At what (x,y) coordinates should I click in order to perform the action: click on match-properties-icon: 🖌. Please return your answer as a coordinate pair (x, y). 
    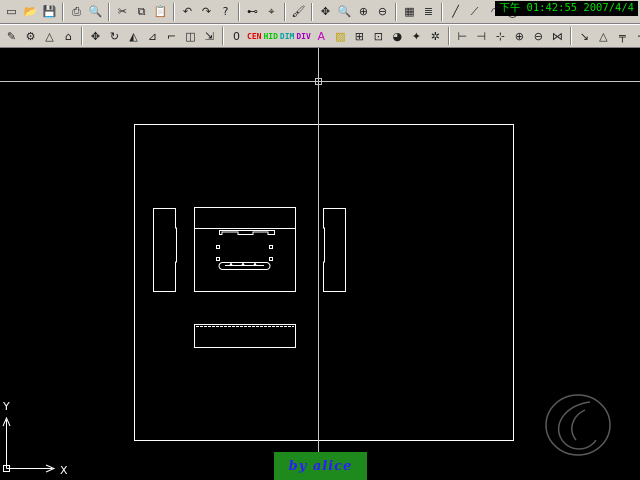
    Looking at the image, I should click on (298, 11).